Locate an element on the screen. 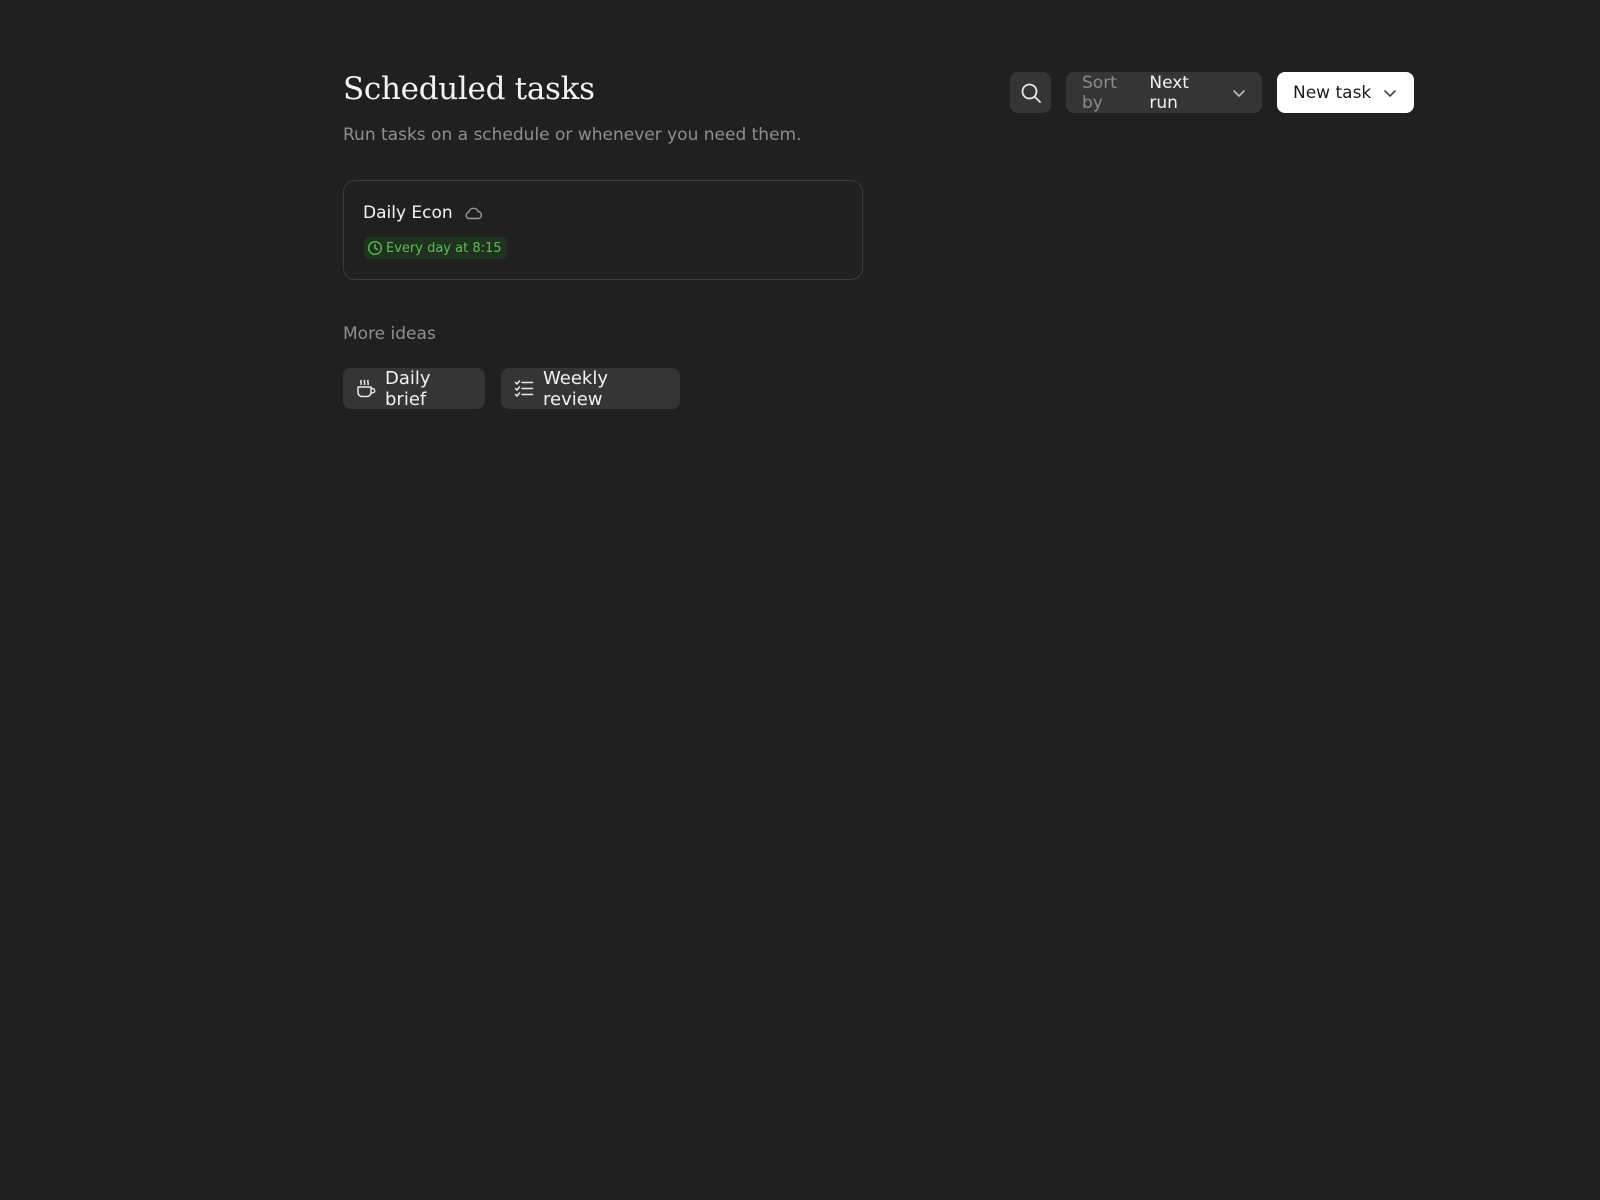  cloud-icon is located at coordinates (473, 213).